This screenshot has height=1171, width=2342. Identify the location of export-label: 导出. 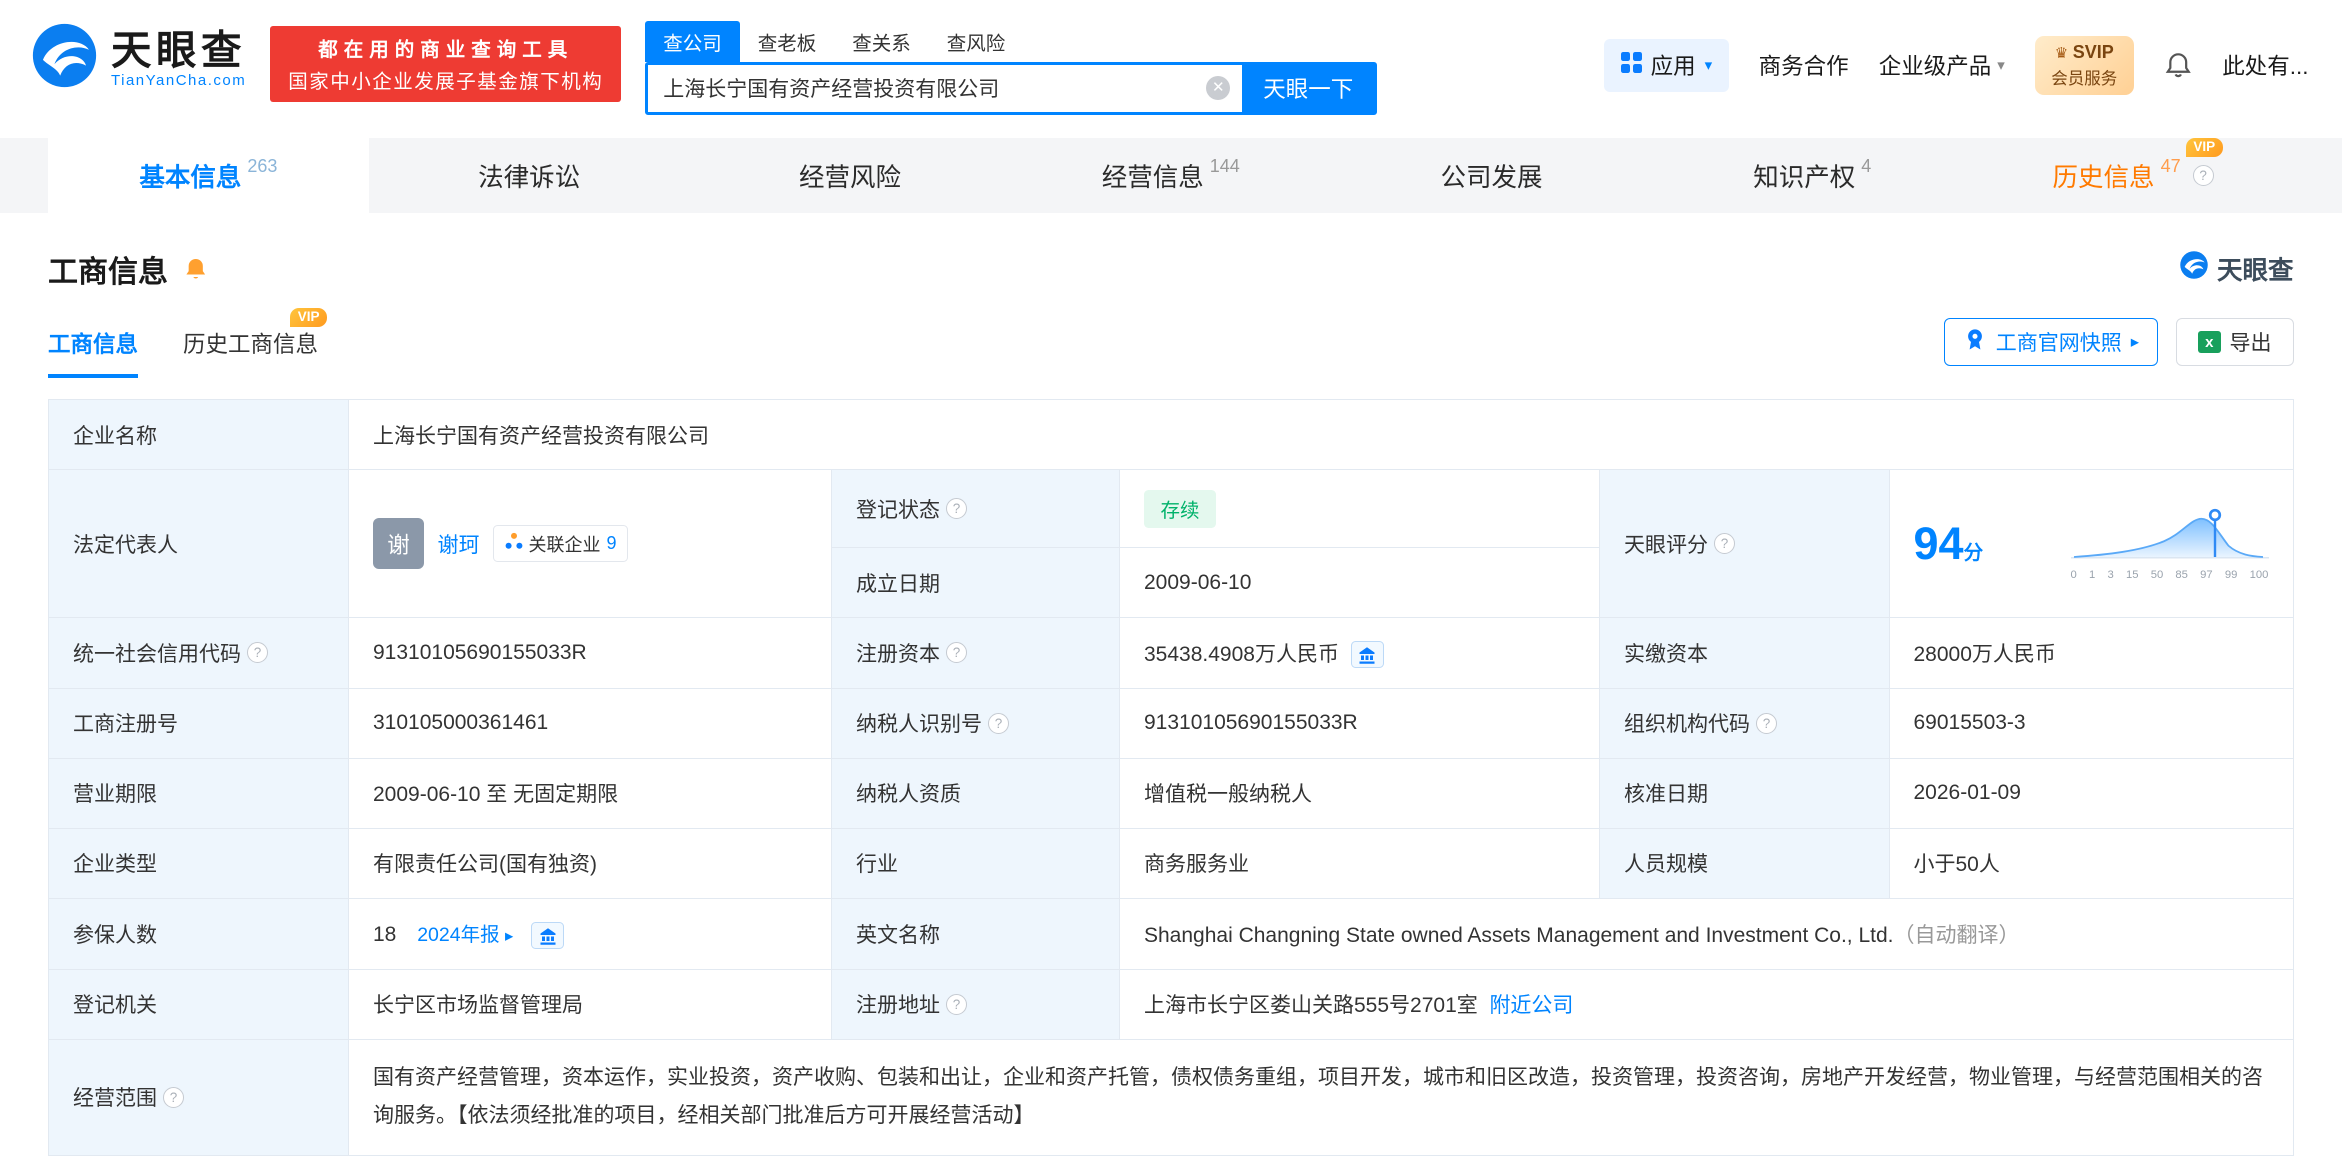
(2250, 343).